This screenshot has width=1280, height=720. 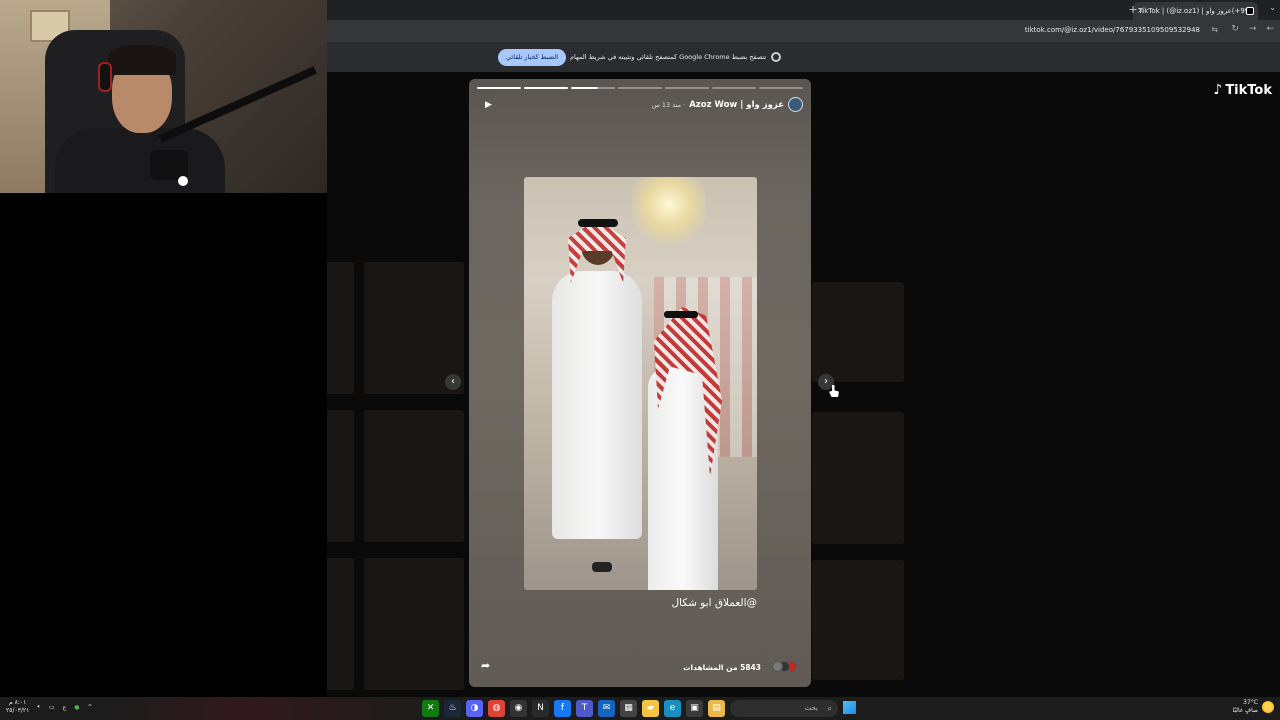 I want to click on system-tray: ٨:٠١ م ٢٥/٠٣/٢١ 🔈︎ ▭ ع ● ^, so click(x=49, y=707).